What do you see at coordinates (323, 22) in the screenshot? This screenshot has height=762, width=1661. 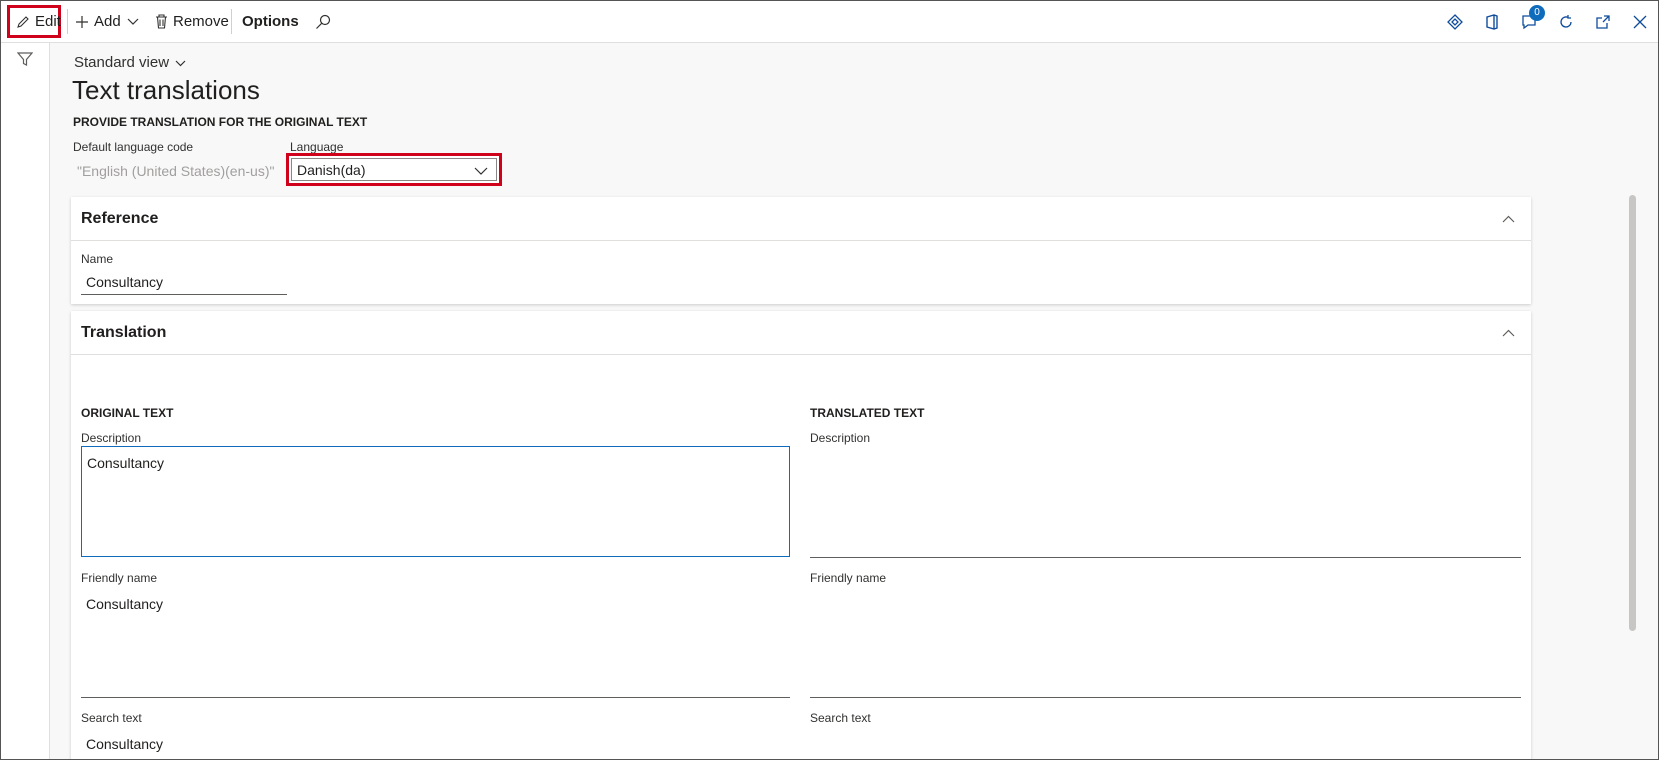 I see `search-icon` at bounding box center [323, 22].